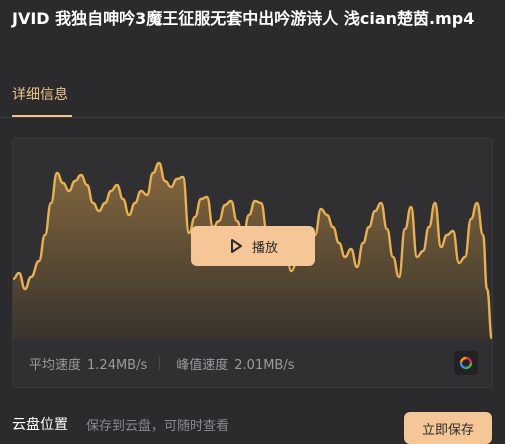  I want to click on cloud-location-label: 云盘位置, so click(40, 425).